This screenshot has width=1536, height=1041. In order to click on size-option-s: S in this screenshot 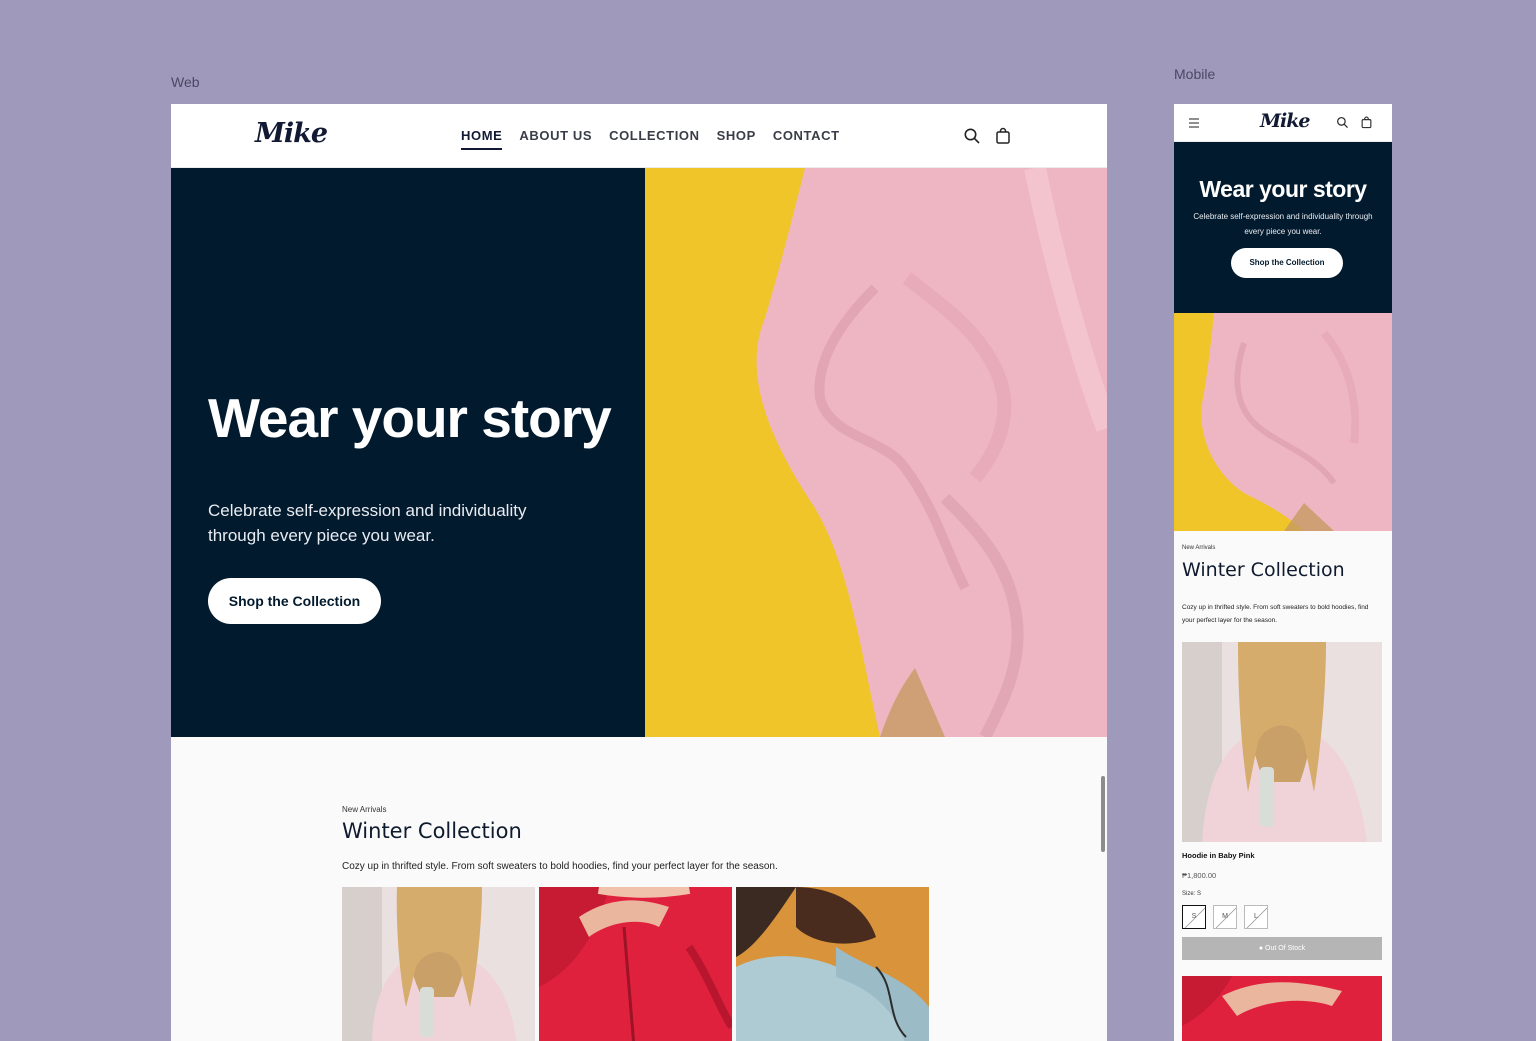, I will do `click(1194, 917)`.